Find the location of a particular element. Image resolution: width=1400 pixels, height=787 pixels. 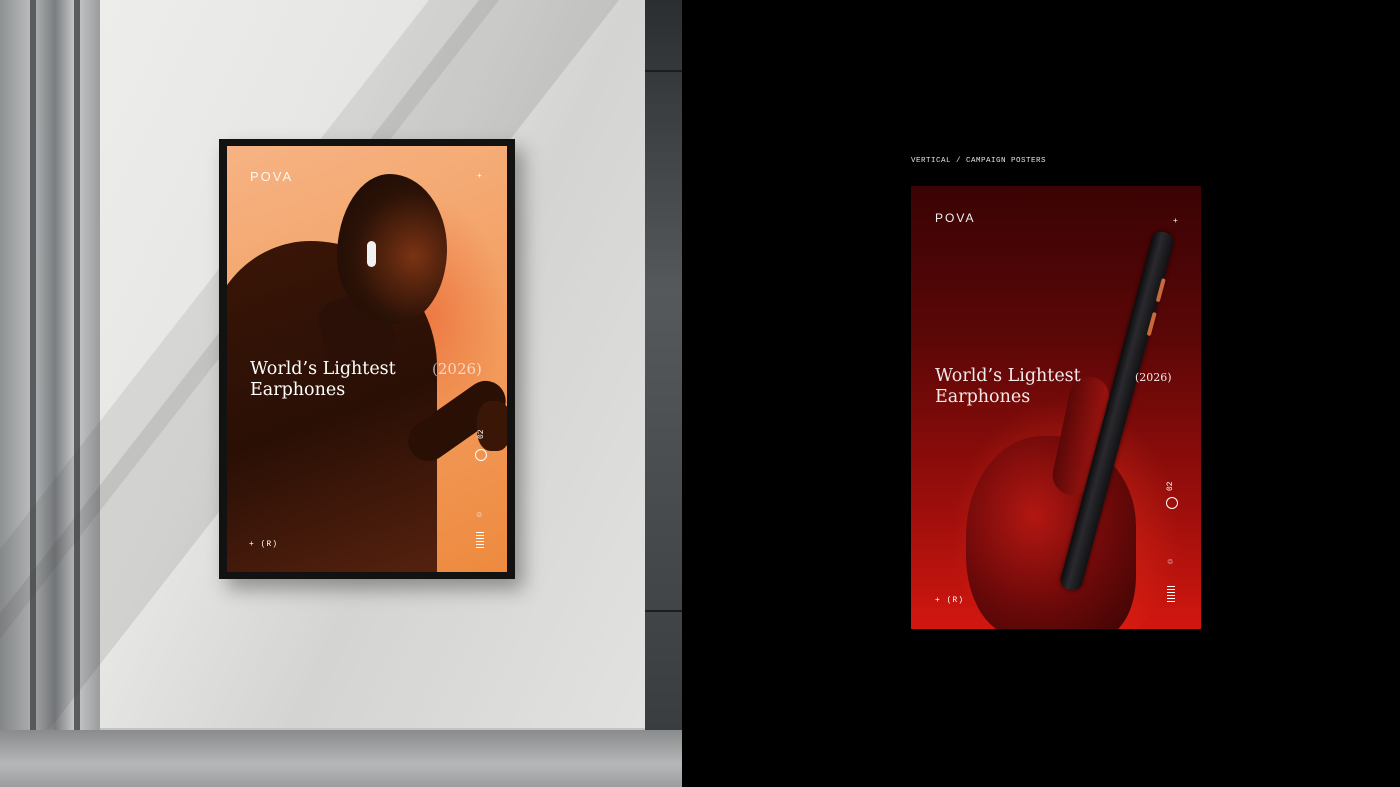

earbud is located at coordinates (371, 254).